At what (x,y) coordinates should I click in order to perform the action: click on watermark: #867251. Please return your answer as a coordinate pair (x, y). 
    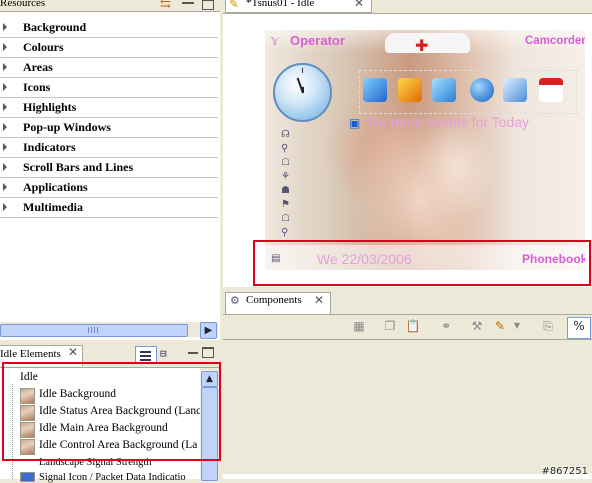
    Looking at the image, I should click on (564, 471).